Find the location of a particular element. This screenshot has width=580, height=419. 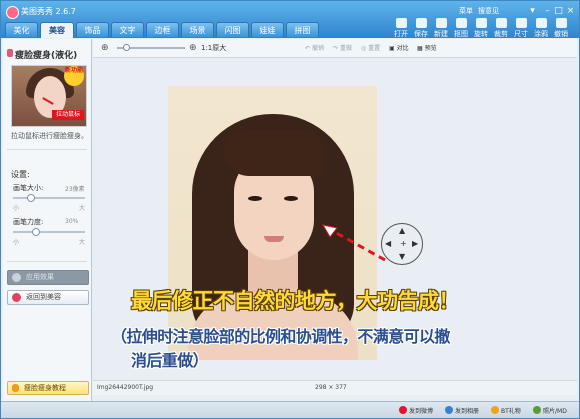

tab-collage: 拼图 is located at coordinates (302, 29).